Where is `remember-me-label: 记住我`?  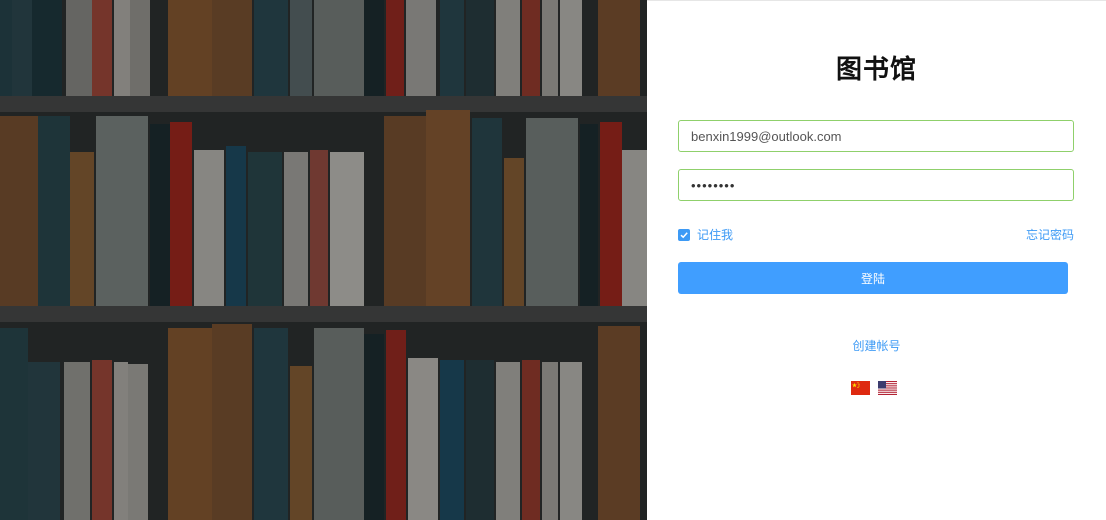
remember-me-label: 记住我 is located at coordinates (715, 235).